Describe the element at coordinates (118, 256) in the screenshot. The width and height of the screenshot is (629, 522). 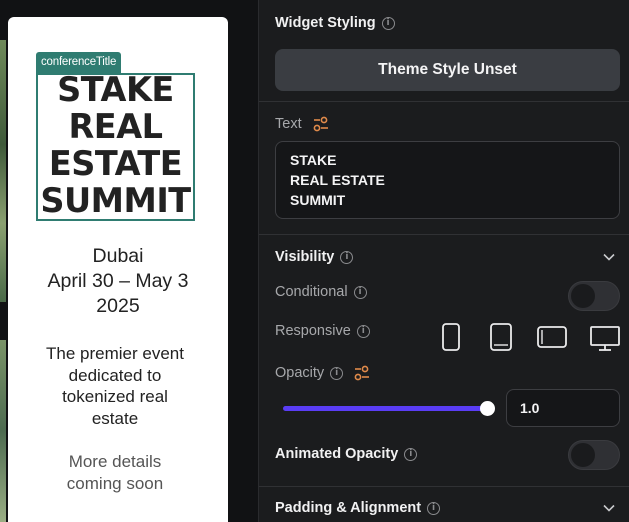
I see `event-city: Dubai` at that location.